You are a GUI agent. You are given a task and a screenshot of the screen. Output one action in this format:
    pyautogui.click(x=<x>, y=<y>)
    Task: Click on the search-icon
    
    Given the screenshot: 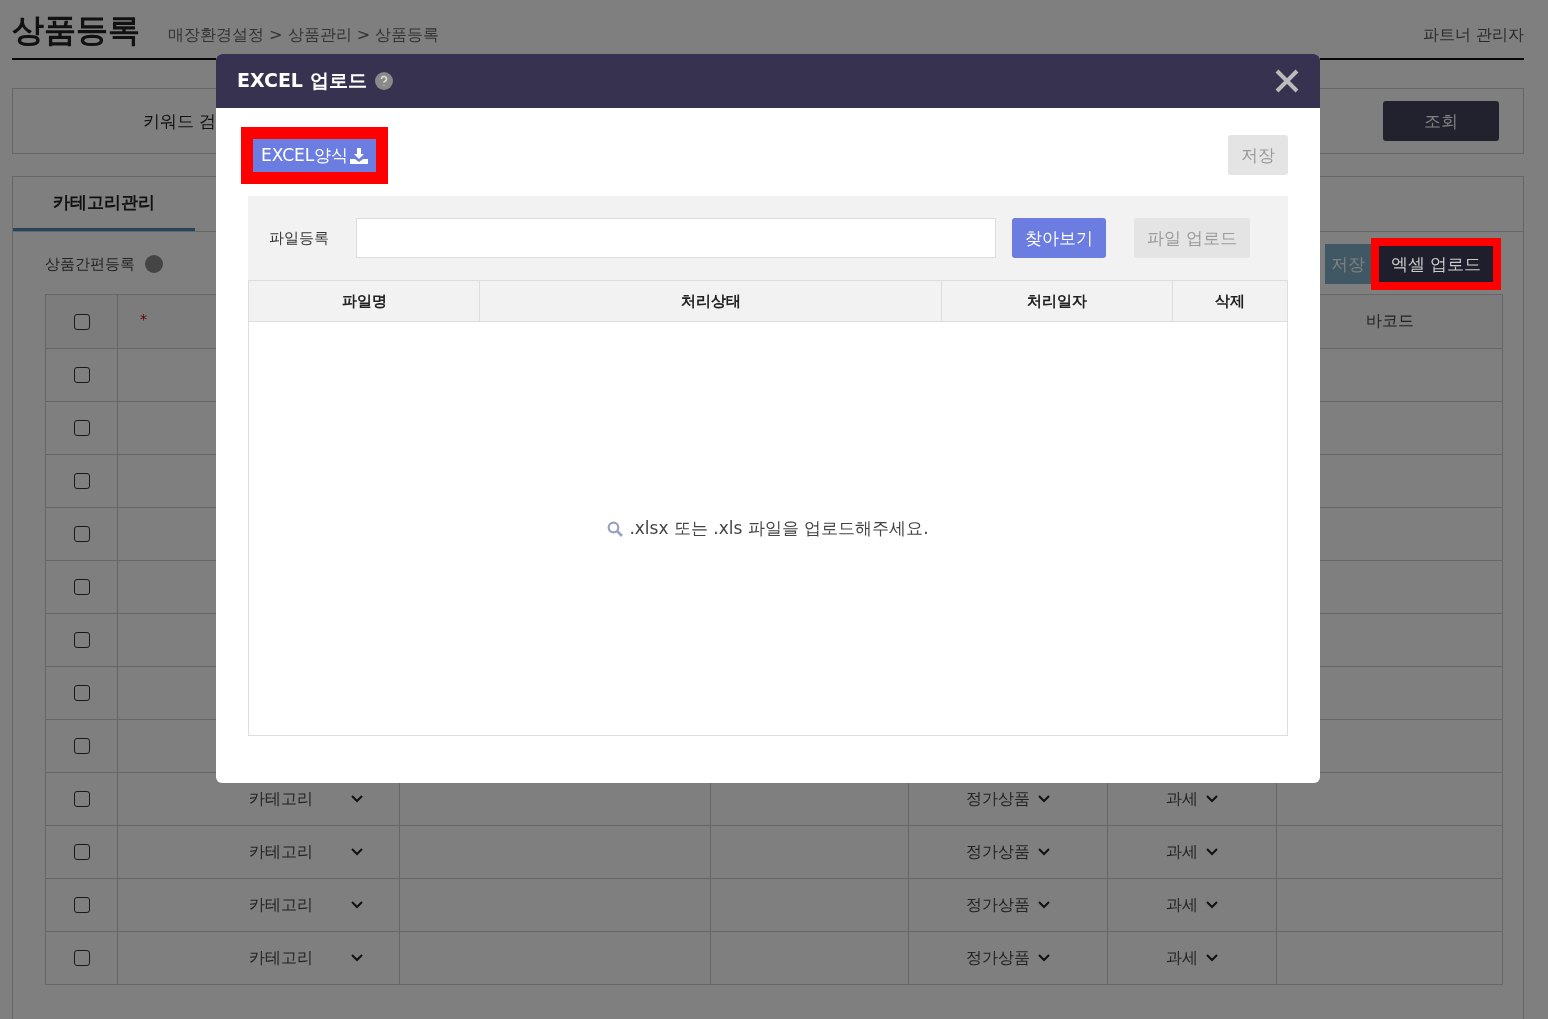 What is the action you would take?
    pyautogui.click(x=615, y=528)
    